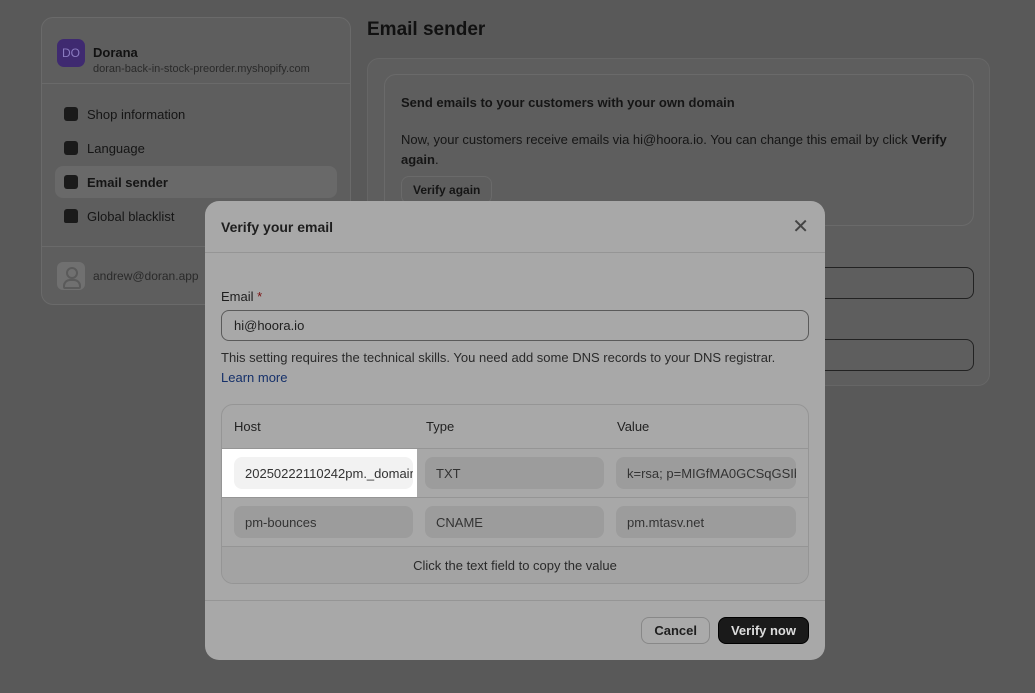 This screenshot has height=693, width=1035. Describe the element at coordinates (763, 630) in the screenshot. I see `verify-now-button: Verify now` at that location.